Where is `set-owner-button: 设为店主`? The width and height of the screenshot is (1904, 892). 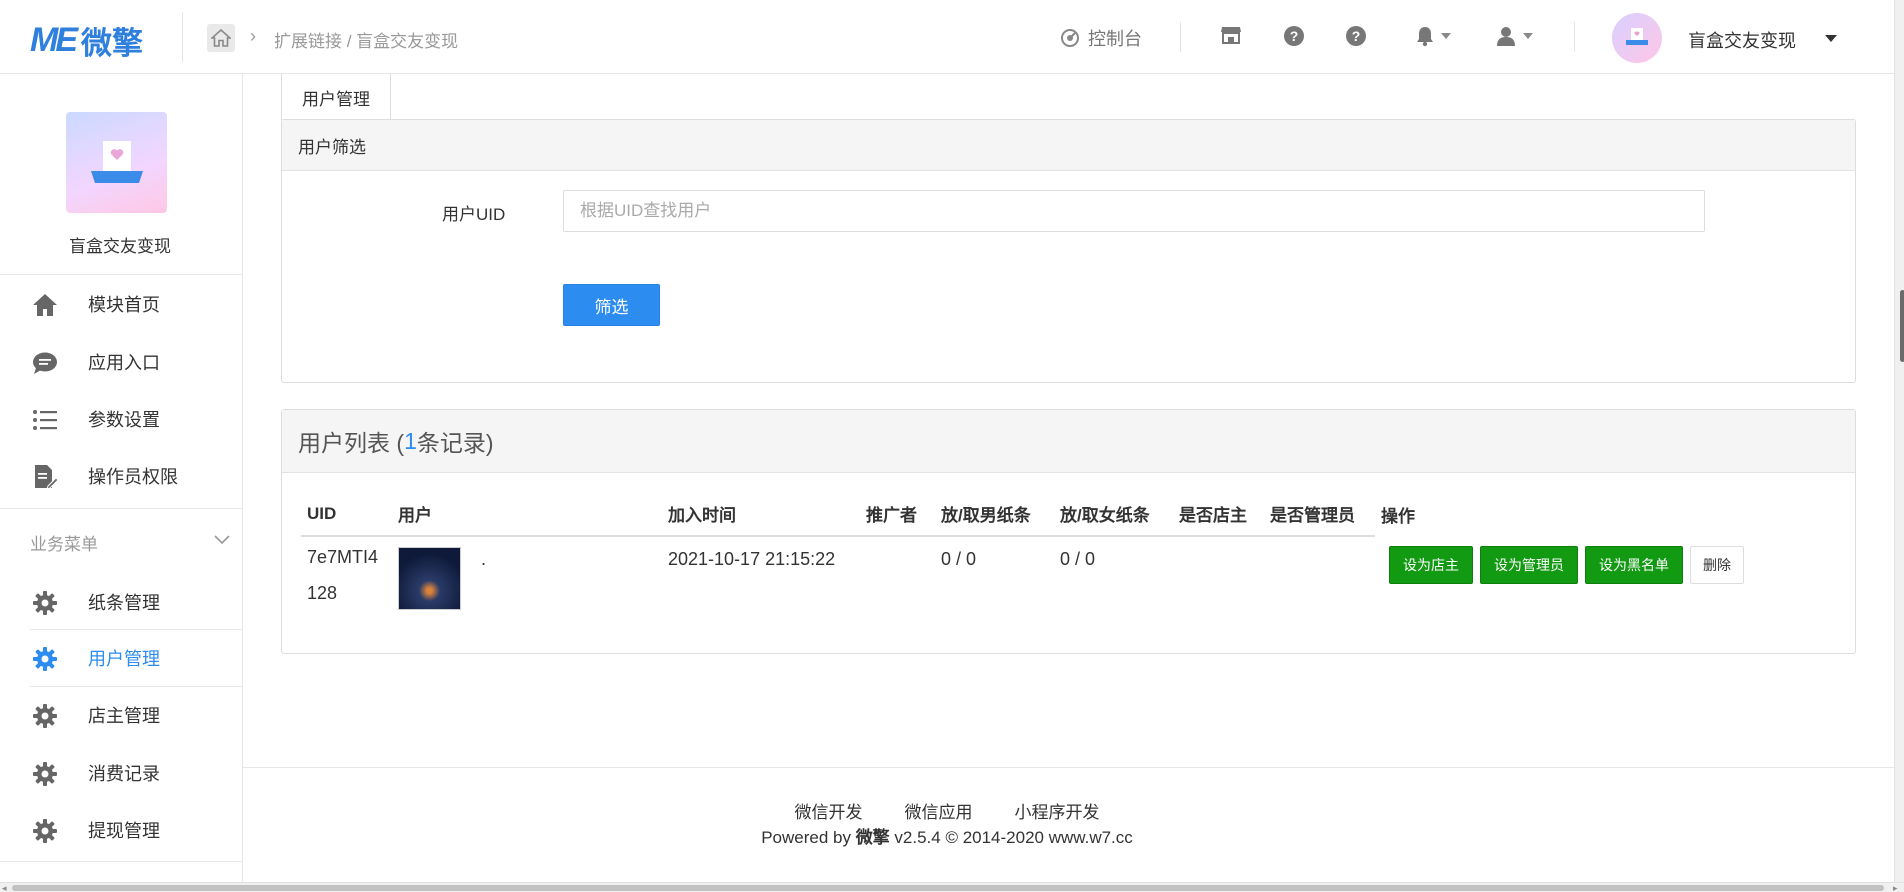
set-owner-button: 设为店主 is located at coordinates (1431, 565).